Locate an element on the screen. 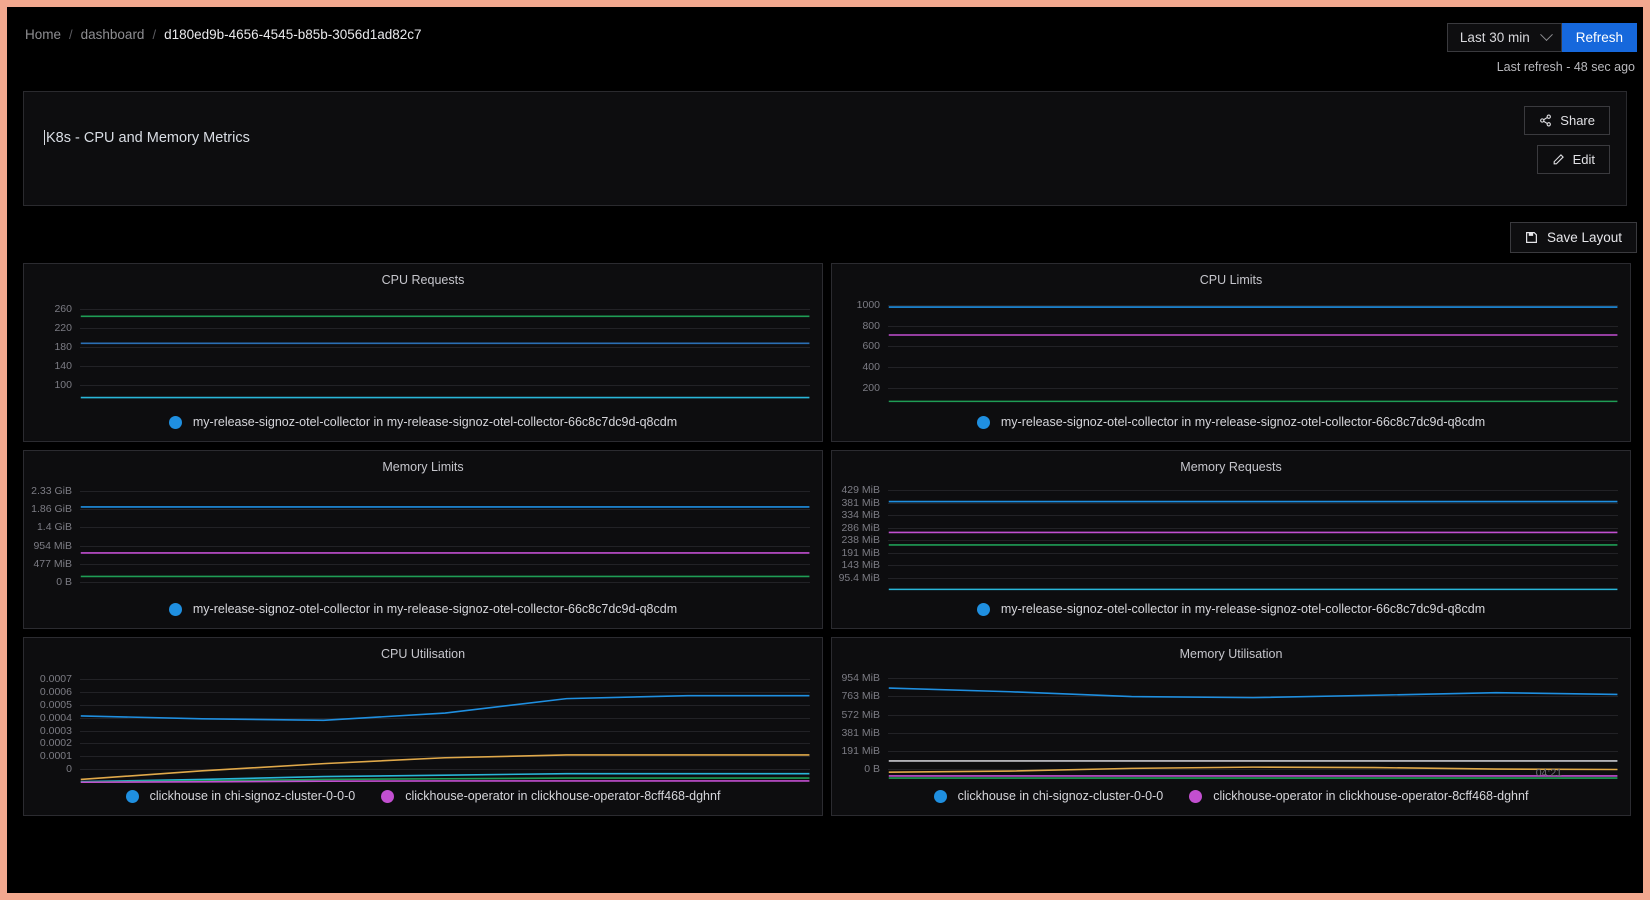  panel-title: CPU Limits is located at coordinates (1231, 280).